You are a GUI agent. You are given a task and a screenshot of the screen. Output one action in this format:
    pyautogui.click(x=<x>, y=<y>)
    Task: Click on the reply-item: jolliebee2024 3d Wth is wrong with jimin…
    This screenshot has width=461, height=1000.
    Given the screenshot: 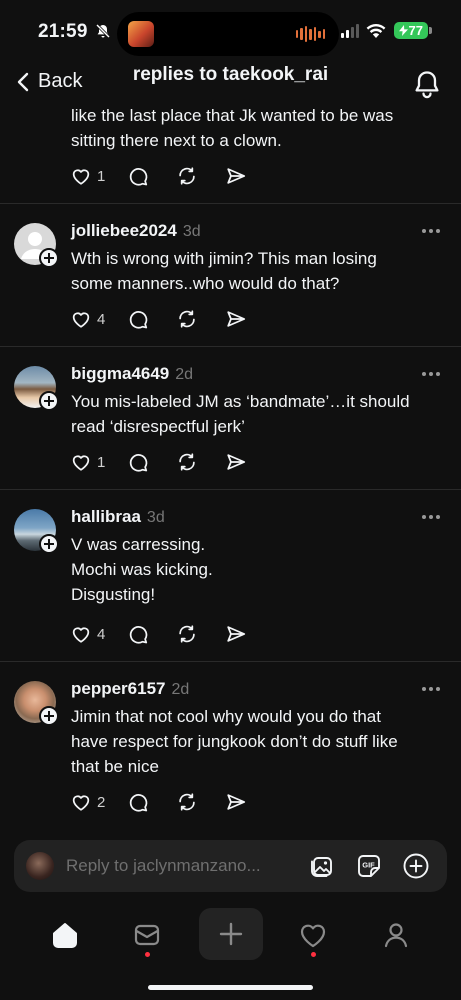 What is the action you would take?
    pyautogui.click(x=230, y=275)
    